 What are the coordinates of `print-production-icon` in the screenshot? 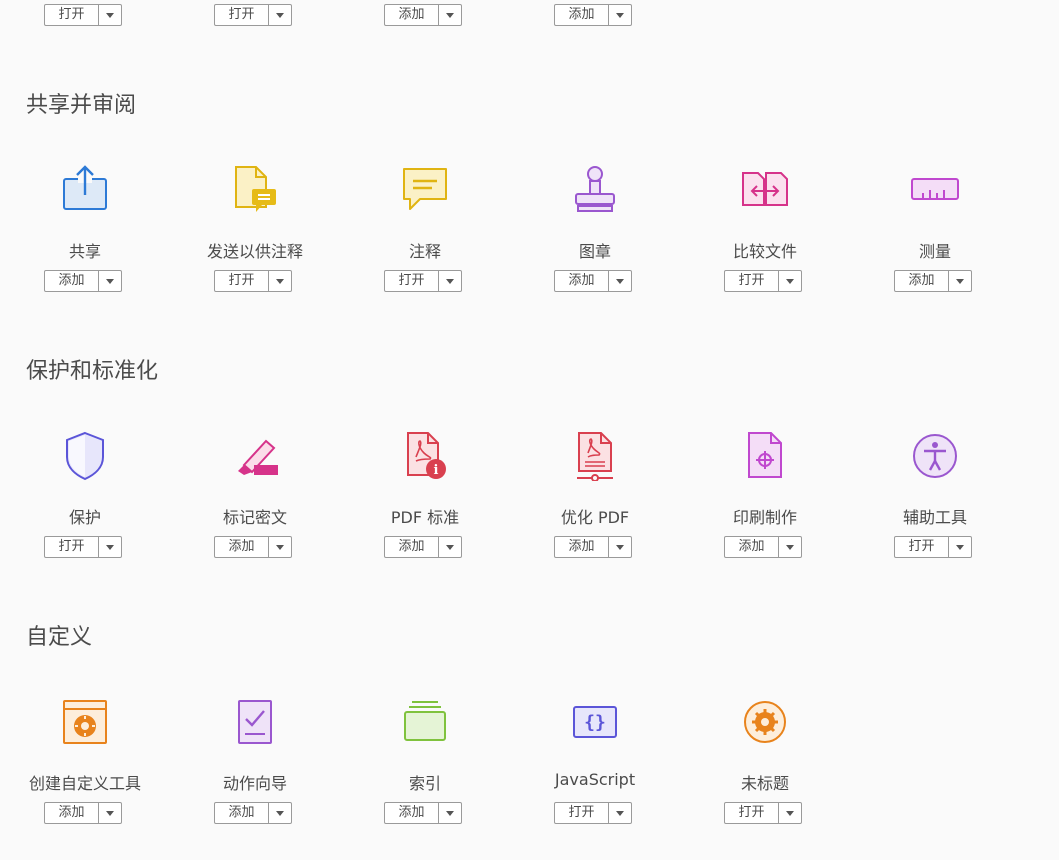 It's located at (765, 455).